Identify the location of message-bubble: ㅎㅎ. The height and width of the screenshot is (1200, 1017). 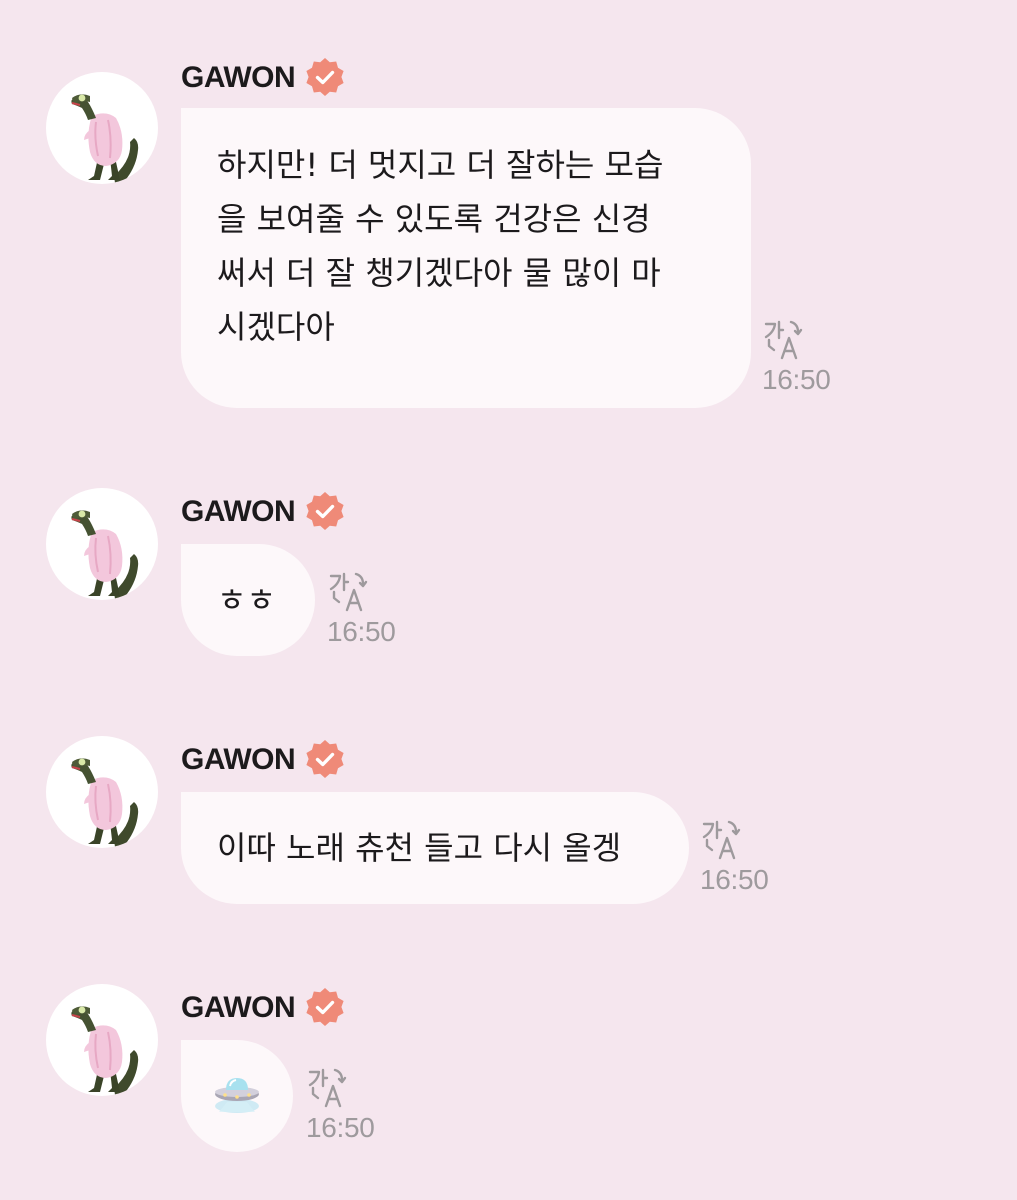
(248, 600).